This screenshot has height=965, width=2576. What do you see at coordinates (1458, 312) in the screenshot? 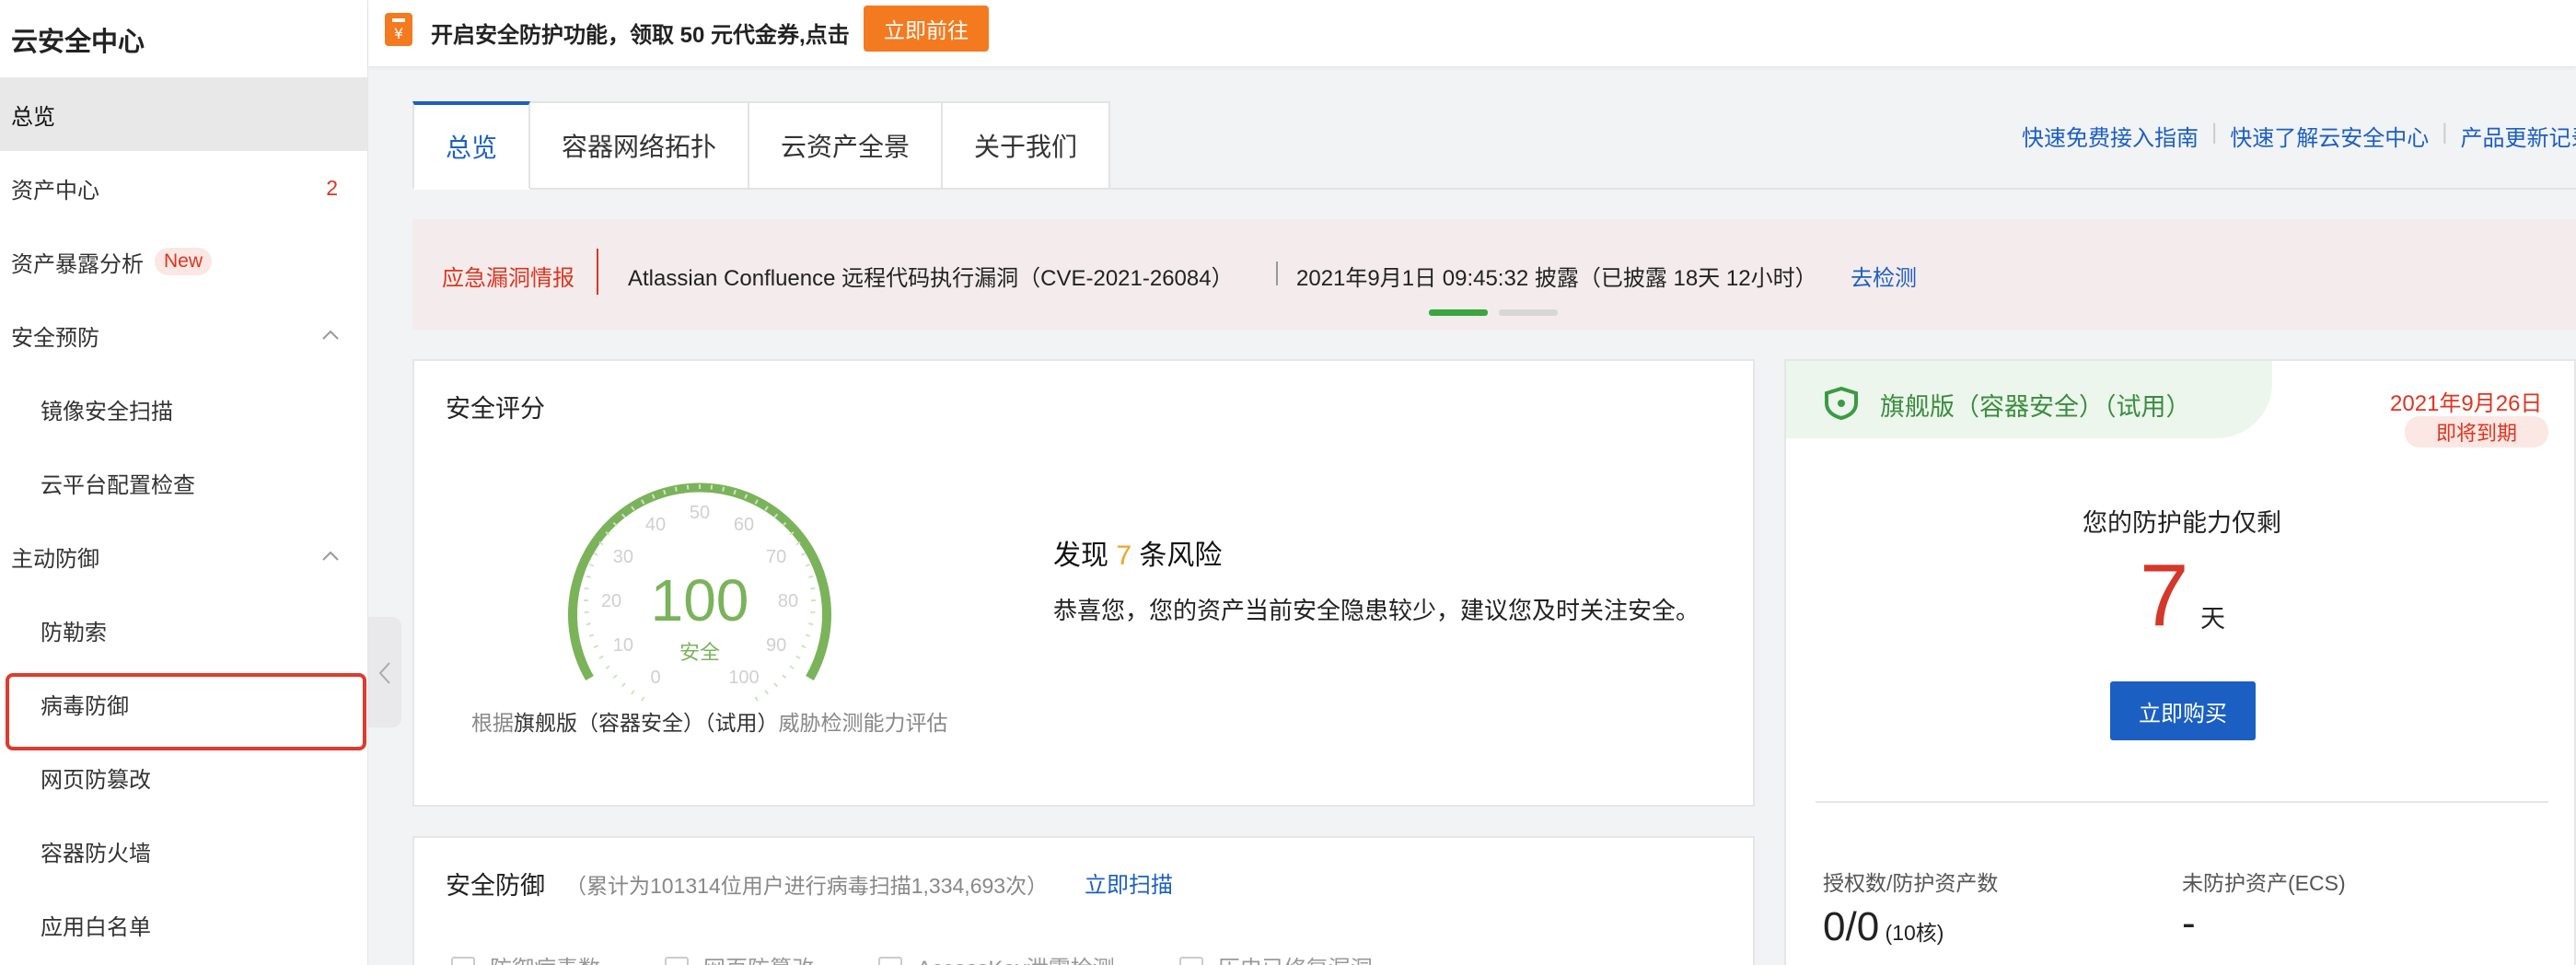
I see `carousel-indicator-active` at bounding box center [1458, 312].